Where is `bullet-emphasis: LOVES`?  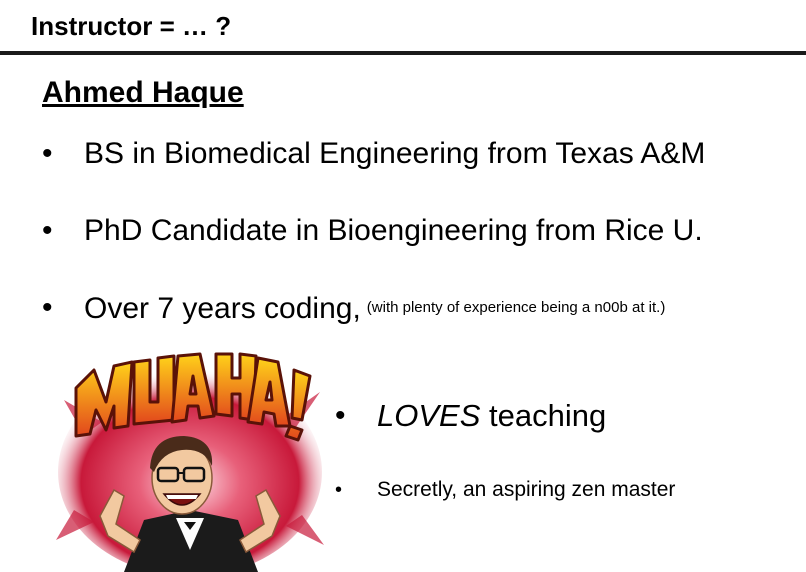
bullet-emphasis: LOVES is located at coordinates (429, 415).